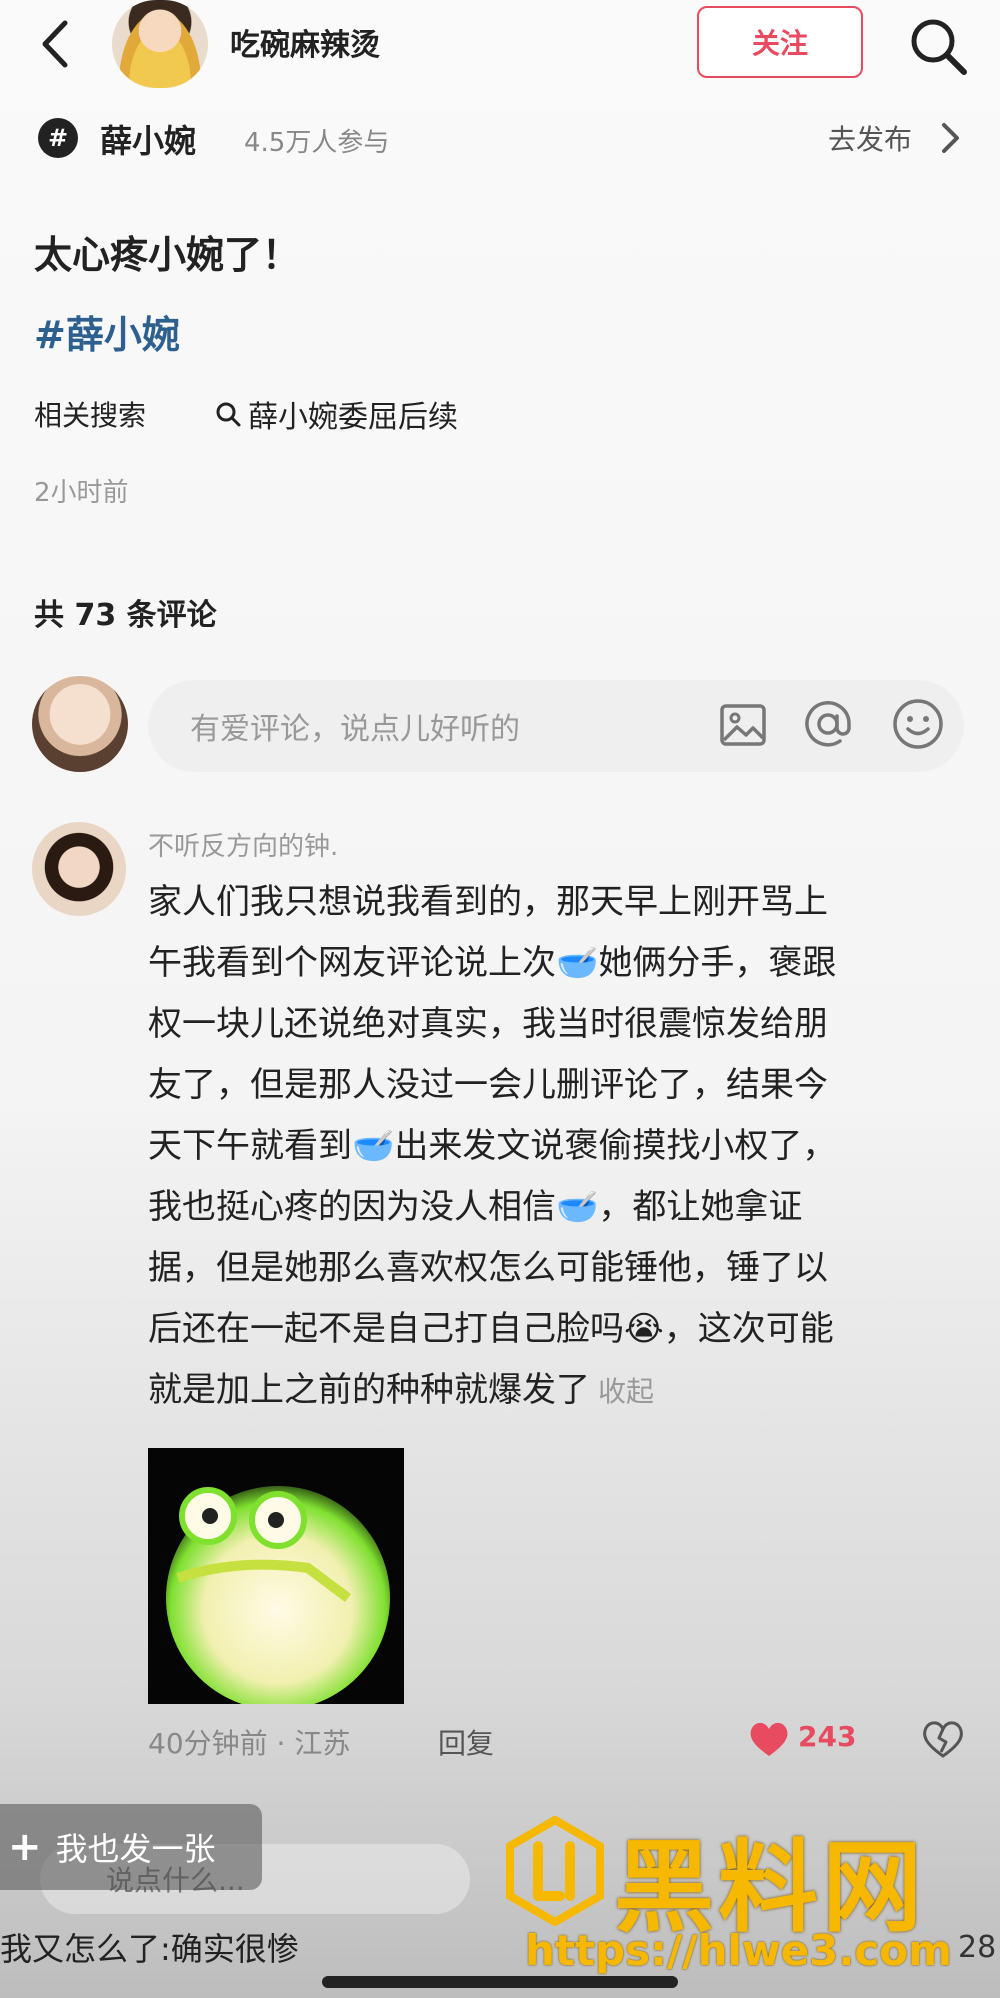 The height and width of the screenshot is (1998, 1000). I want to click on post-one-too-button: + 我也发一张, so click(131, 1847).